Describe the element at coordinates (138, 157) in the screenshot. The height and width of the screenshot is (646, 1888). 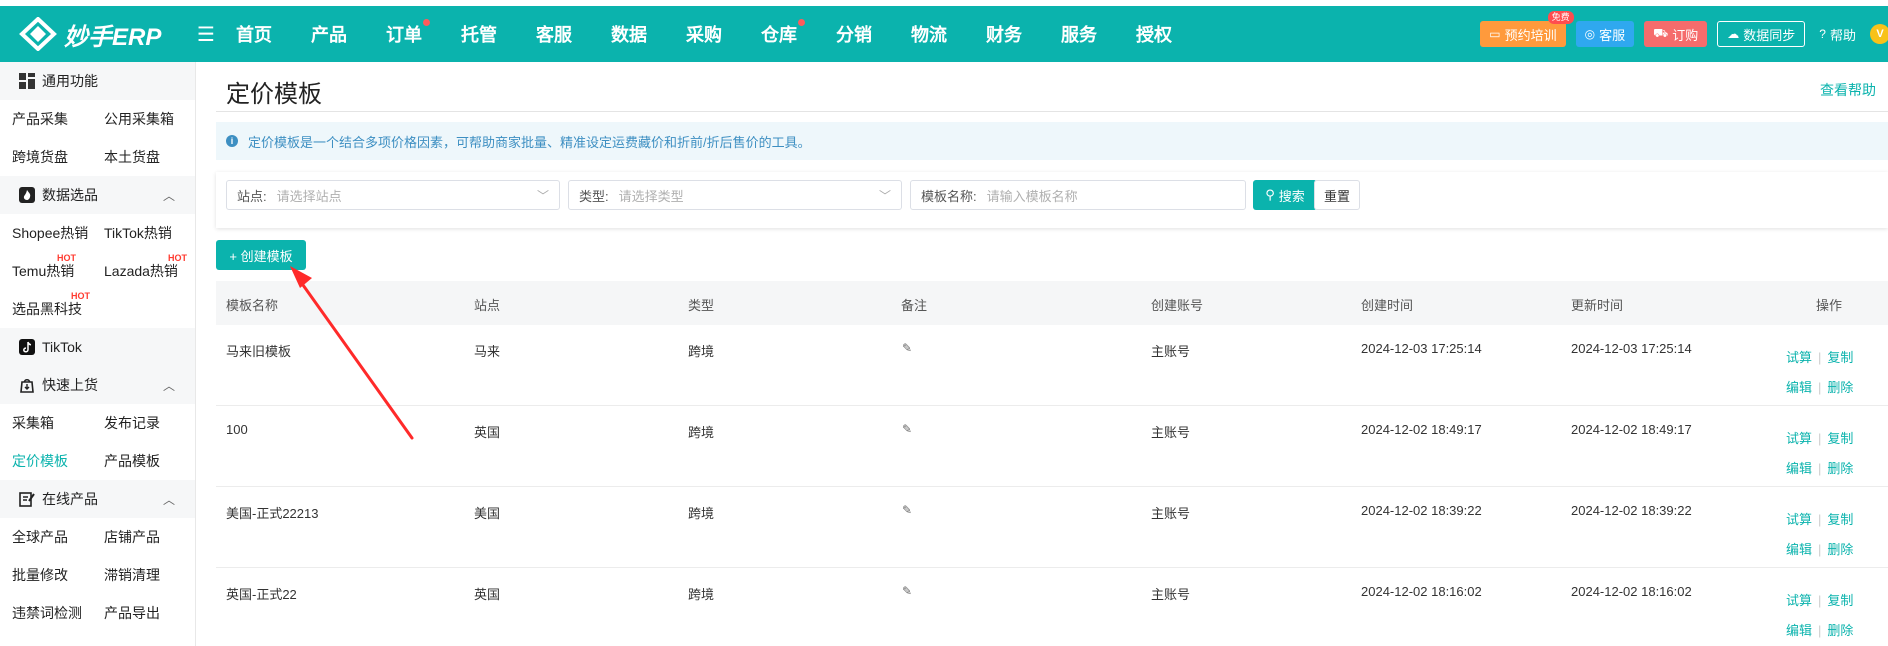
I see `sidebar-item-local-pool: 本土货盘` at that location.